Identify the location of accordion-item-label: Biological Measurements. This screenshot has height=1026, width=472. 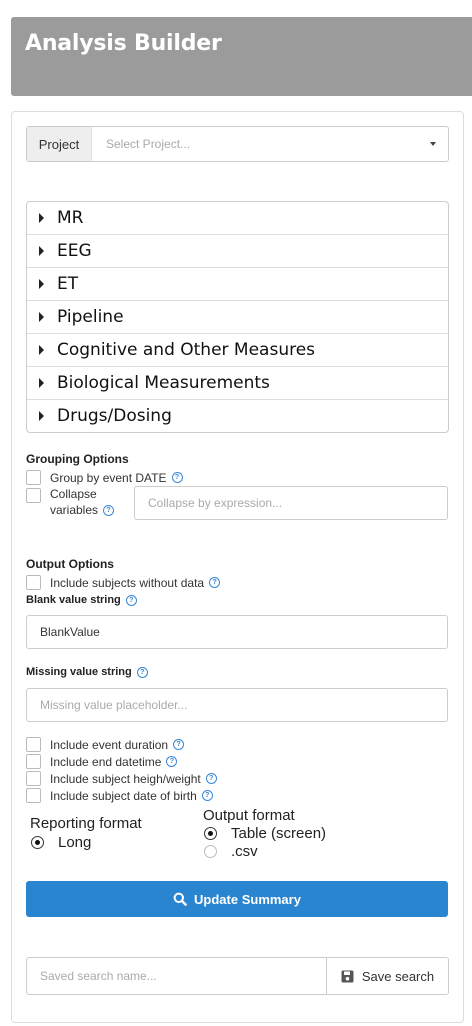
(163, 383).